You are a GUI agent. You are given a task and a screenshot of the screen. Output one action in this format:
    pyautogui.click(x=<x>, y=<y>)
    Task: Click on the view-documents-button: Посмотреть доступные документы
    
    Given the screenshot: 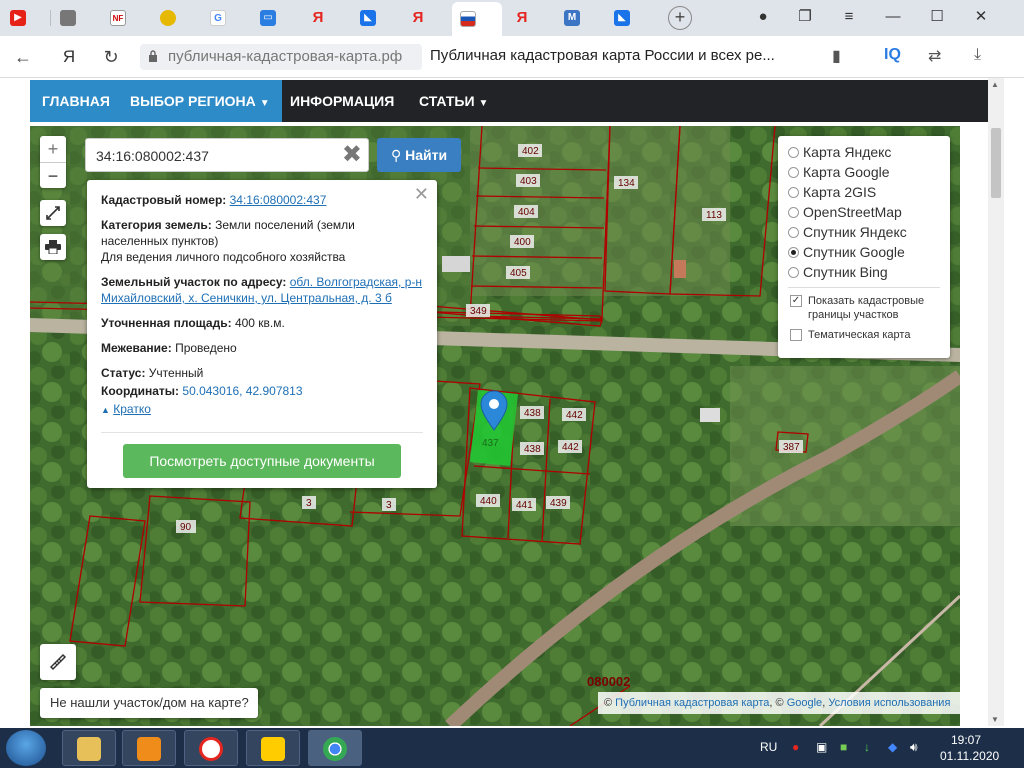 What is the action you would take?
    pyautogui.click(x=262, y=461)
    